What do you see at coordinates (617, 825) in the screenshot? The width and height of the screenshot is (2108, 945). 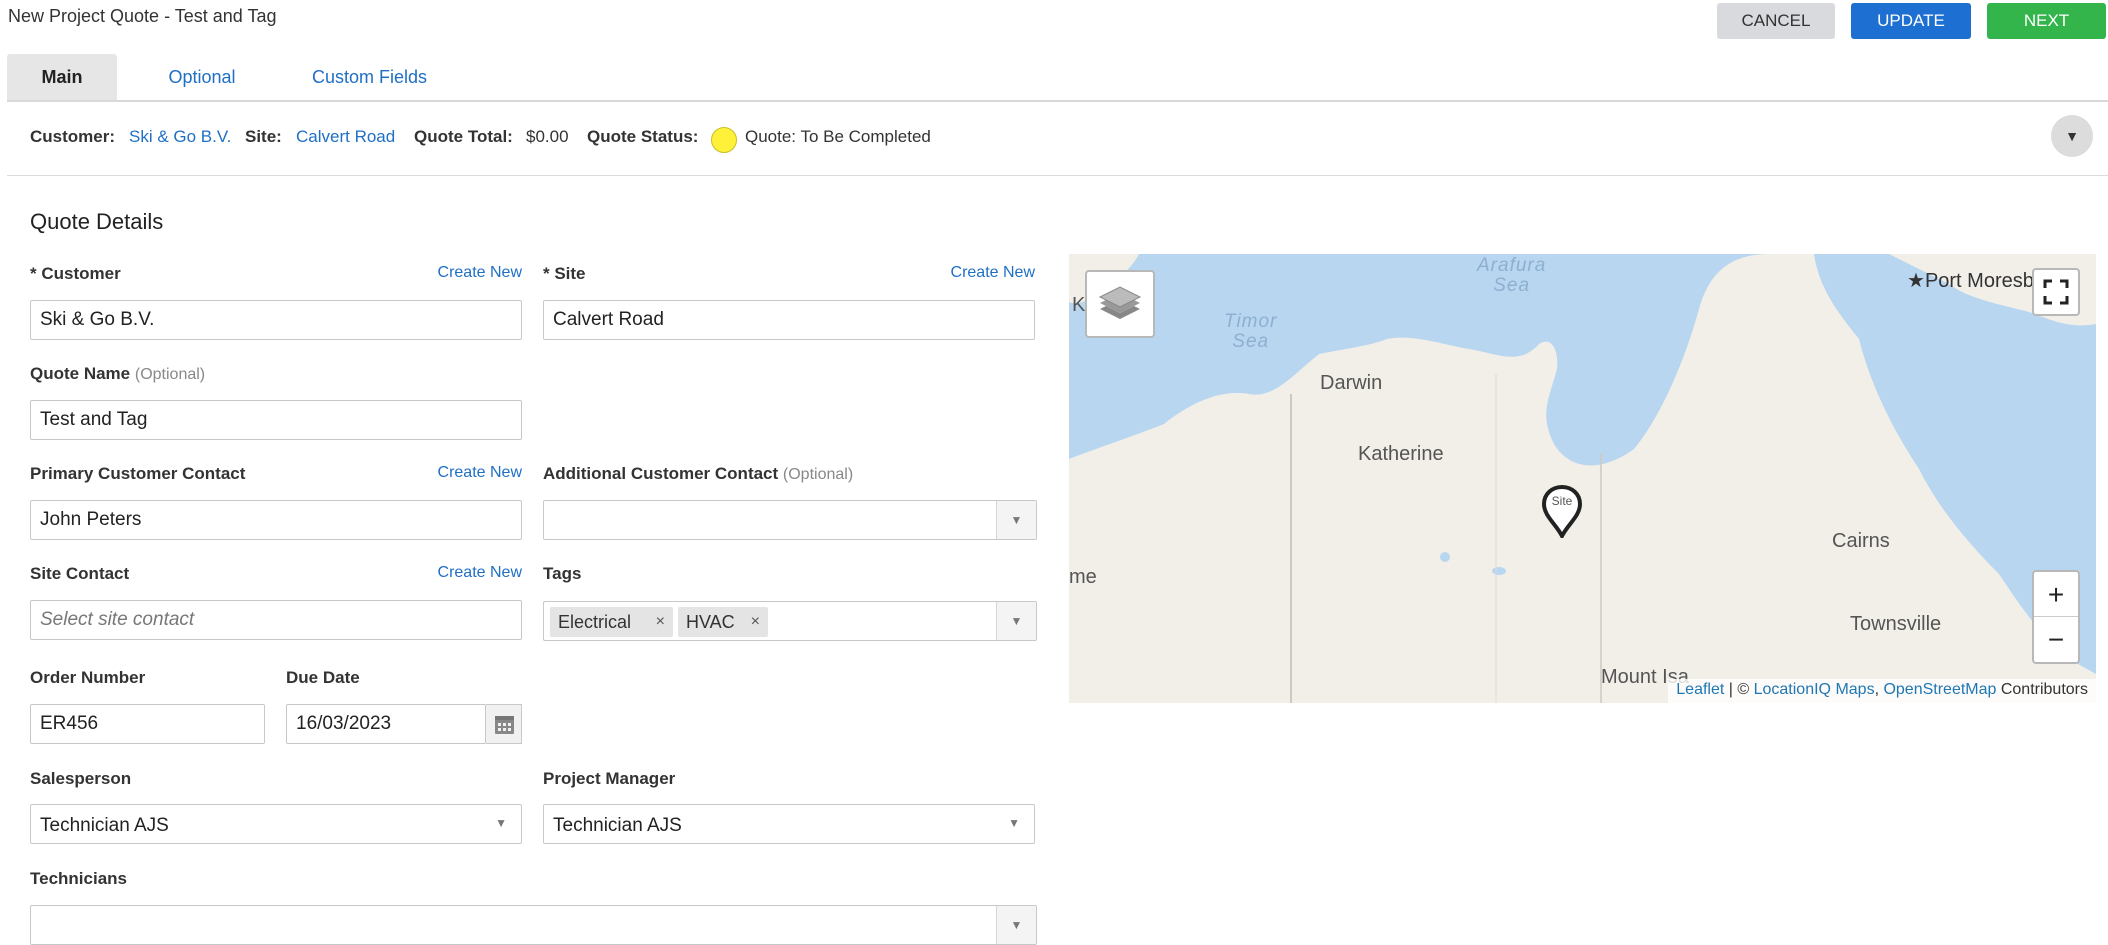 I see `project-manager-value: Technician AJS` at bounding box center [617, 825].